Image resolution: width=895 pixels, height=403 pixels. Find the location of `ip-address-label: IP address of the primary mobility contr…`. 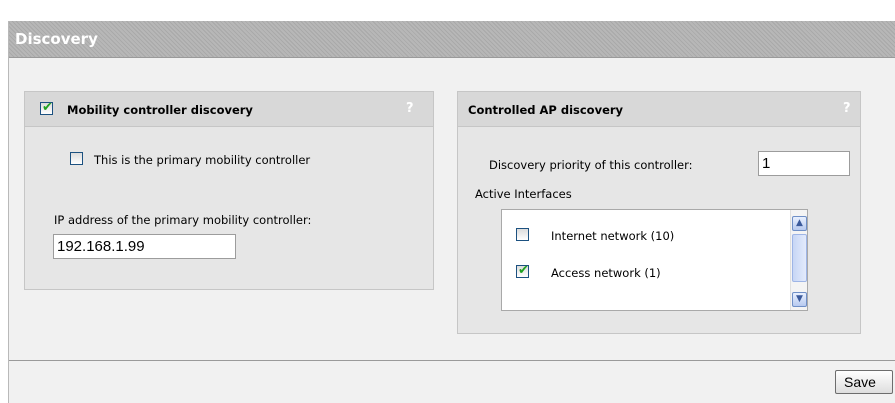

ip-address-label: IP address of the primary mobility contr… is located at coordinates (183, 220).